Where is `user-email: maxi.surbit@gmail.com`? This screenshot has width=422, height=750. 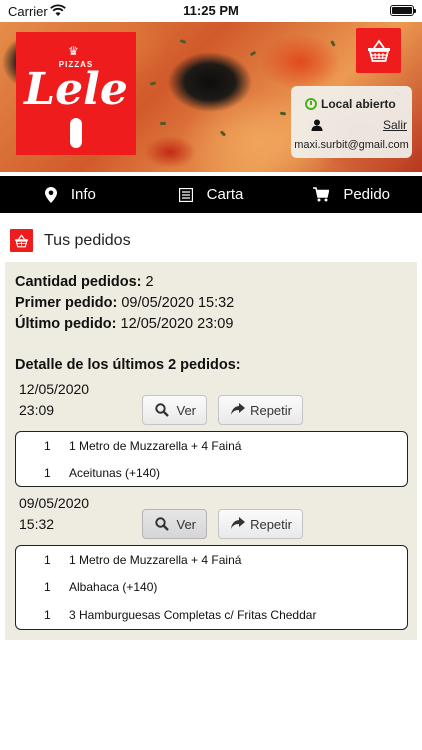 user-email: maxi.surbit@gmail.com is located at coordinates (351, 145).